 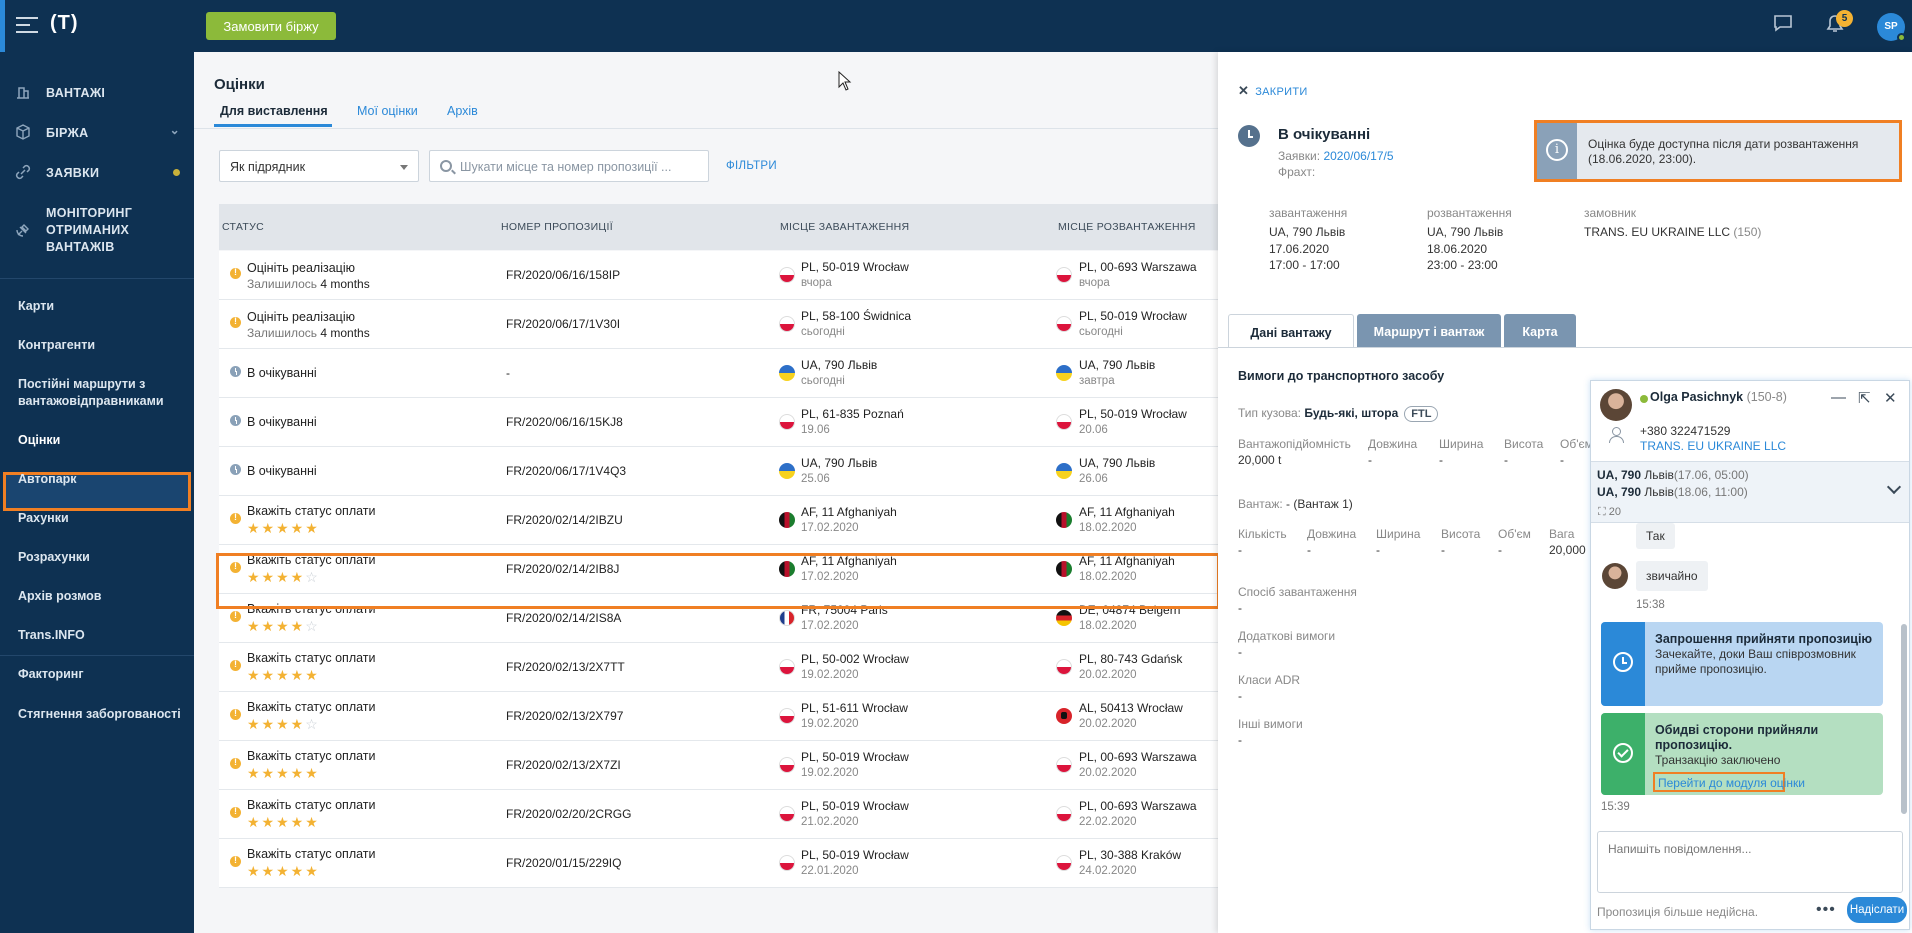 What do you see at coordinates (308, 333) in the screenshot?
I see `row-status-sub: Залишилось 4 months` at bounding box center [308, 333].